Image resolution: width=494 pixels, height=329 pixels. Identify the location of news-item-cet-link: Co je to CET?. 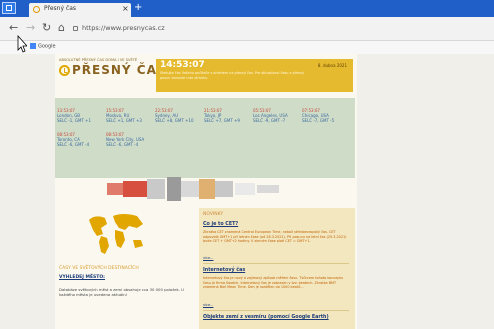
(220, 224).